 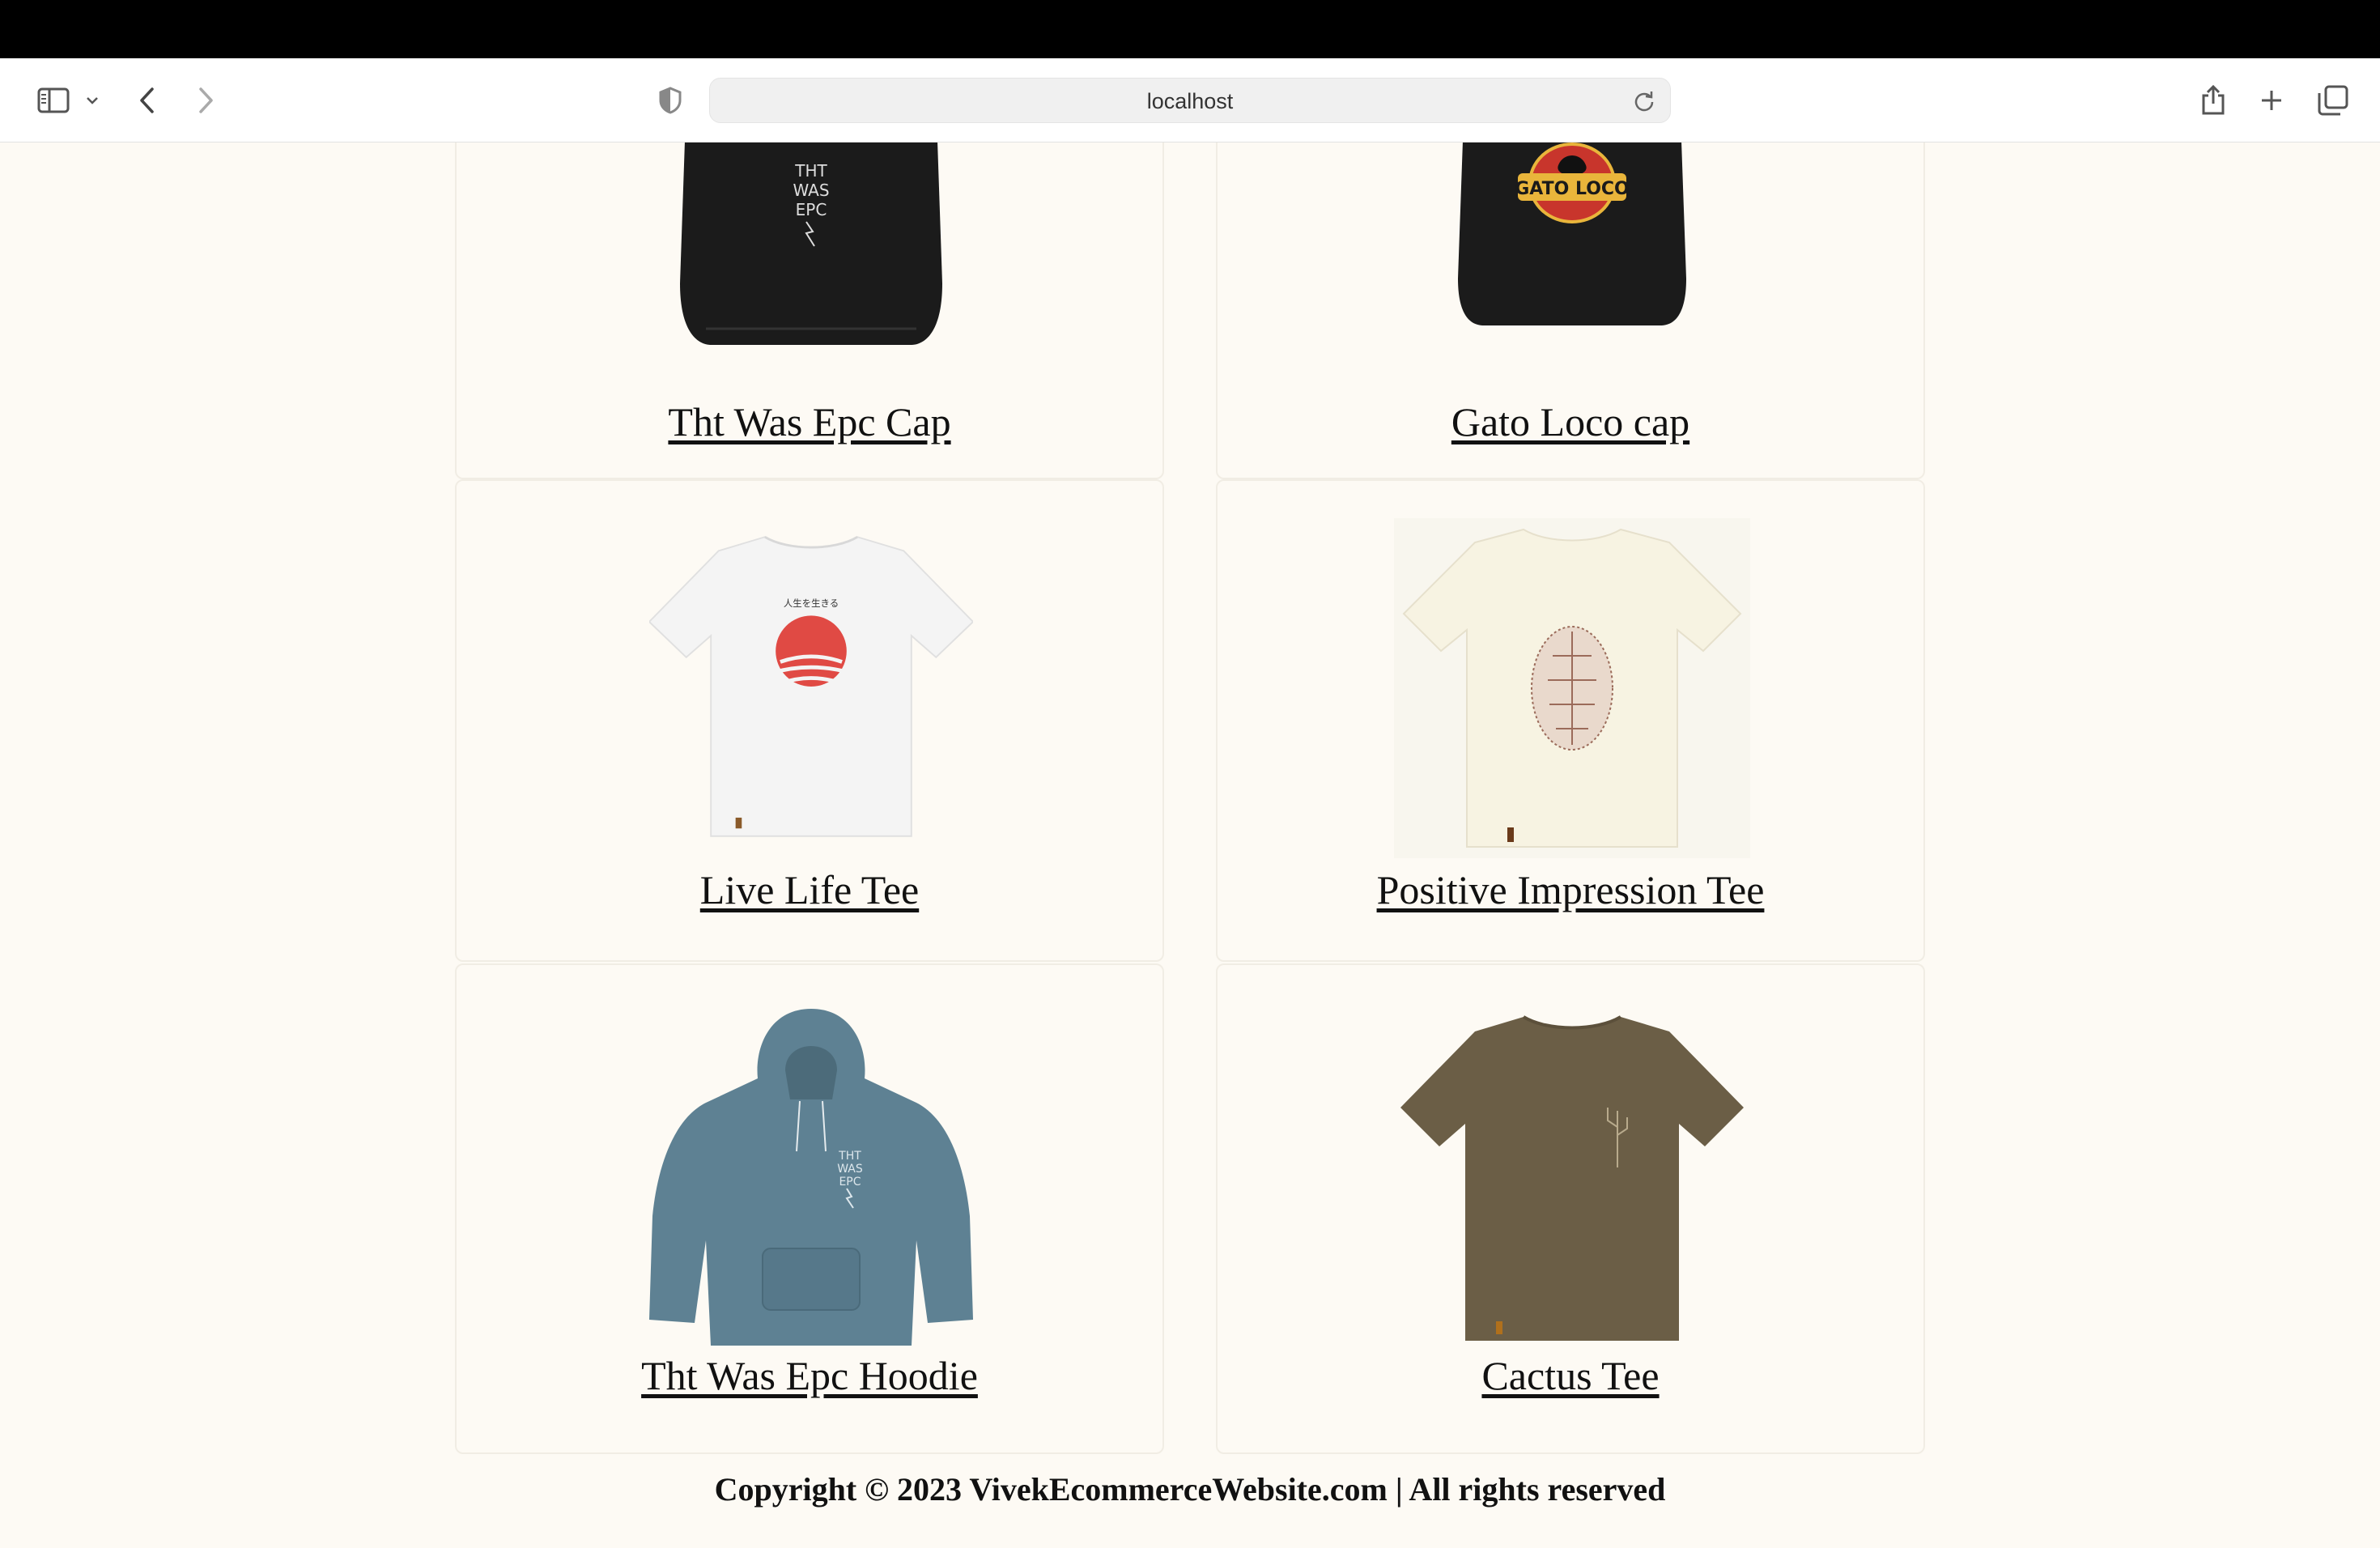 I want to click on product-card: GATO LOCO Gato Loco cap, so click(x=1570, y=310).